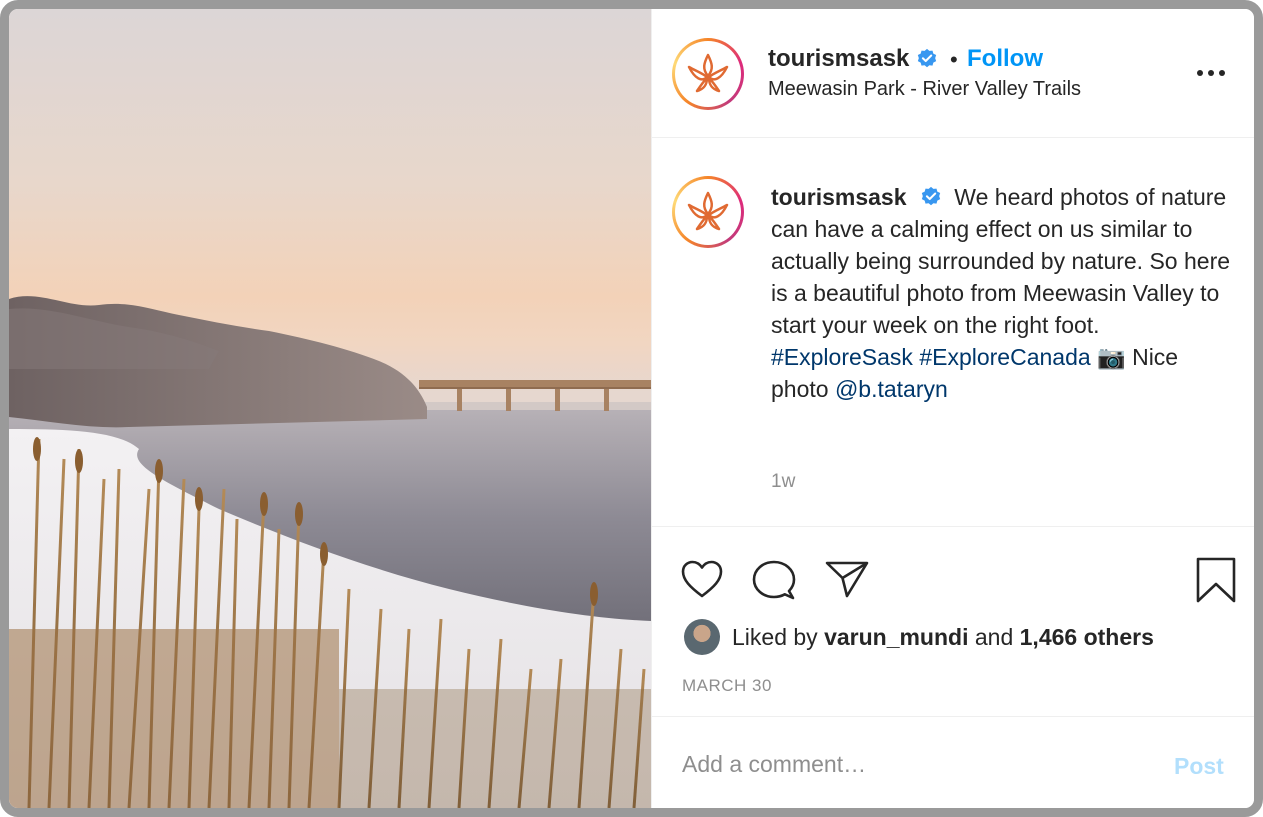 This screenshot has width=1263, height=817. I want to click on post-age: 1w, so click(783, 482).